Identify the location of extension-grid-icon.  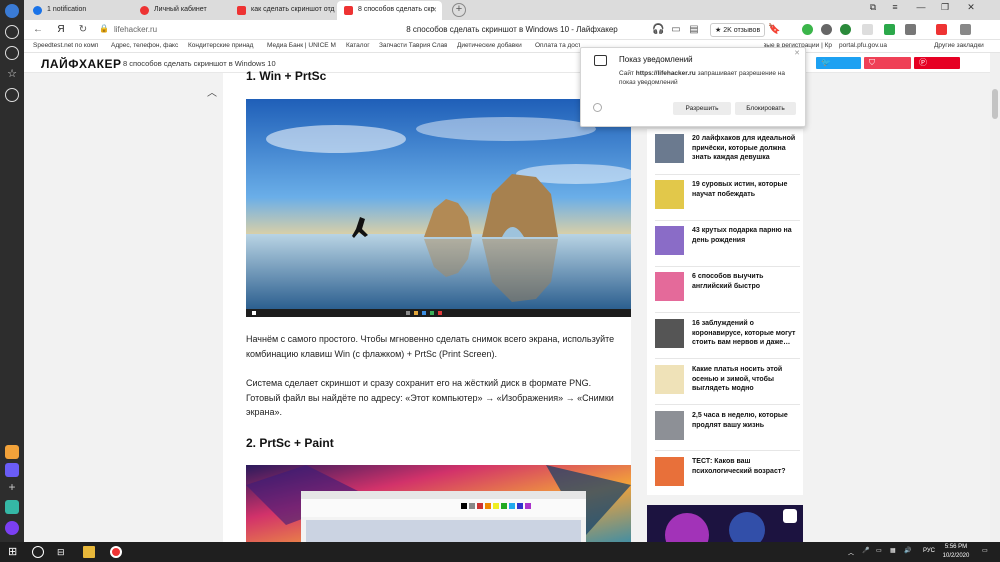
(867, 29).